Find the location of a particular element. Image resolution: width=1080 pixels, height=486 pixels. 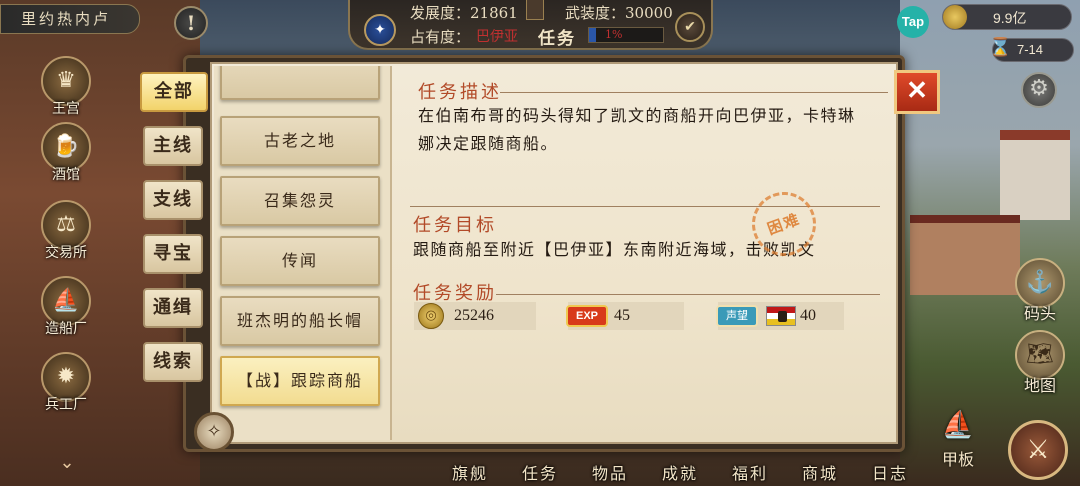

quest-list: 不平的克拉古老之地召集怨灵传闻班杰明的船长帽【战】跟踪商船 is located at coordinates (303, 253).